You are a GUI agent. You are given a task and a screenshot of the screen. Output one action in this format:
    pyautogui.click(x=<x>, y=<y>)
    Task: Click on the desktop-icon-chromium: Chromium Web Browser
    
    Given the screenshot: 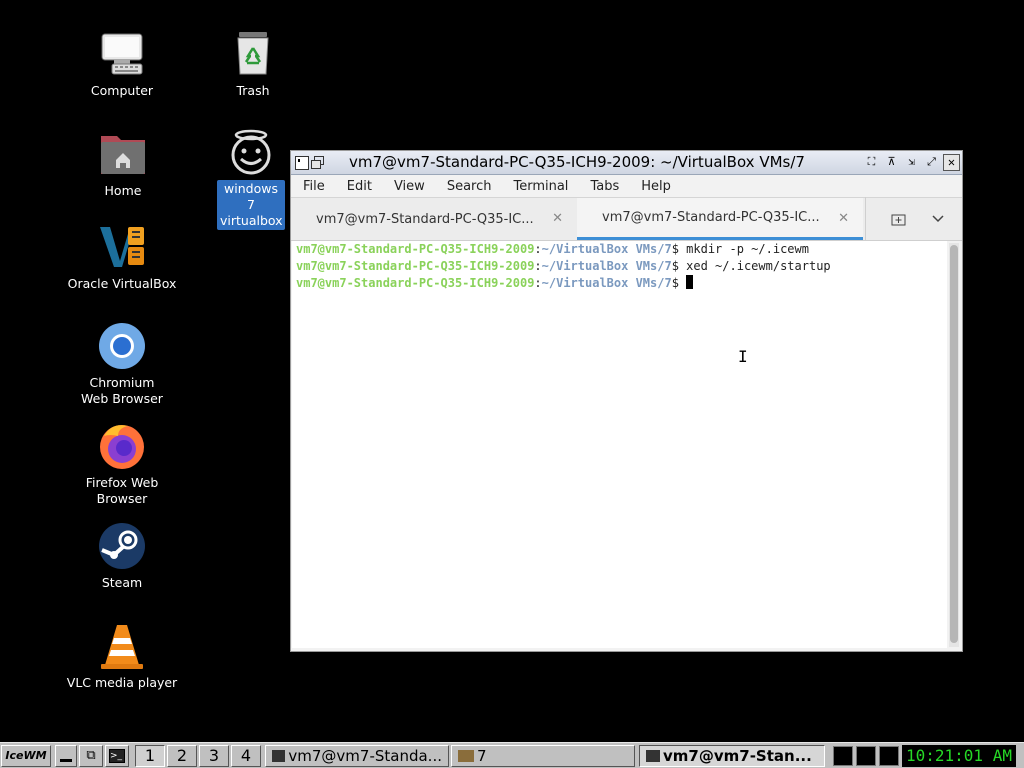 What is the action you would take?
    pyautogui.click(x=122, y=365)
    